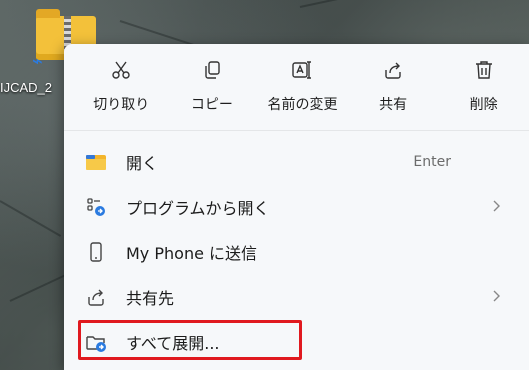 Image resolution: width=529 pixels, height=370 pixels. What do you see at coordinates (142, 163) in the screenshot?
I see `menu-item-label: 開く` at bounding box center [142, 163].